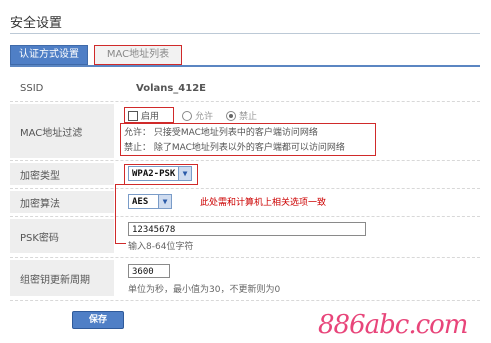 The width and height of the screenshot is (491, 343). What do you see at coordinates (36, 23) in the screenshot?
I see `page-title: 安全设置` at bounding box center [36, 23].